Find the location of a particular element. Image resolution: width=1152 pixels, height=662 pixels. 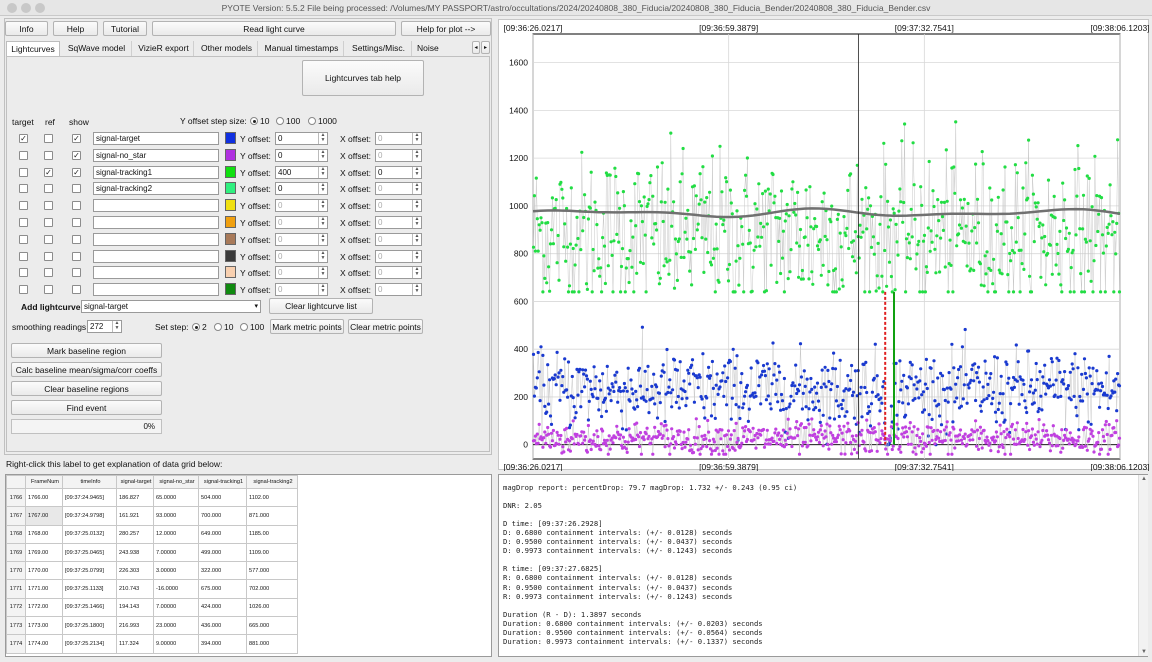

zoom-window-icon is located at coordinates (40, 8).